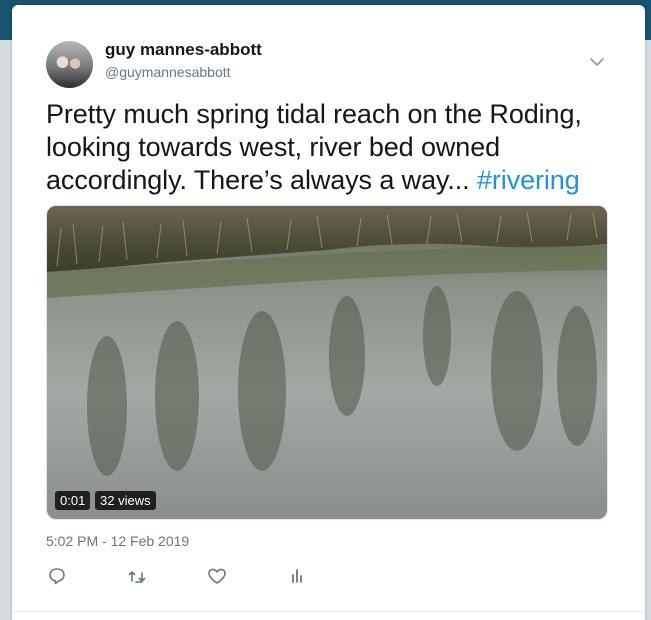 This screenshot has height=620, width=651. I want to click on author-name: guy mannes-abbott, so click(183, 50).